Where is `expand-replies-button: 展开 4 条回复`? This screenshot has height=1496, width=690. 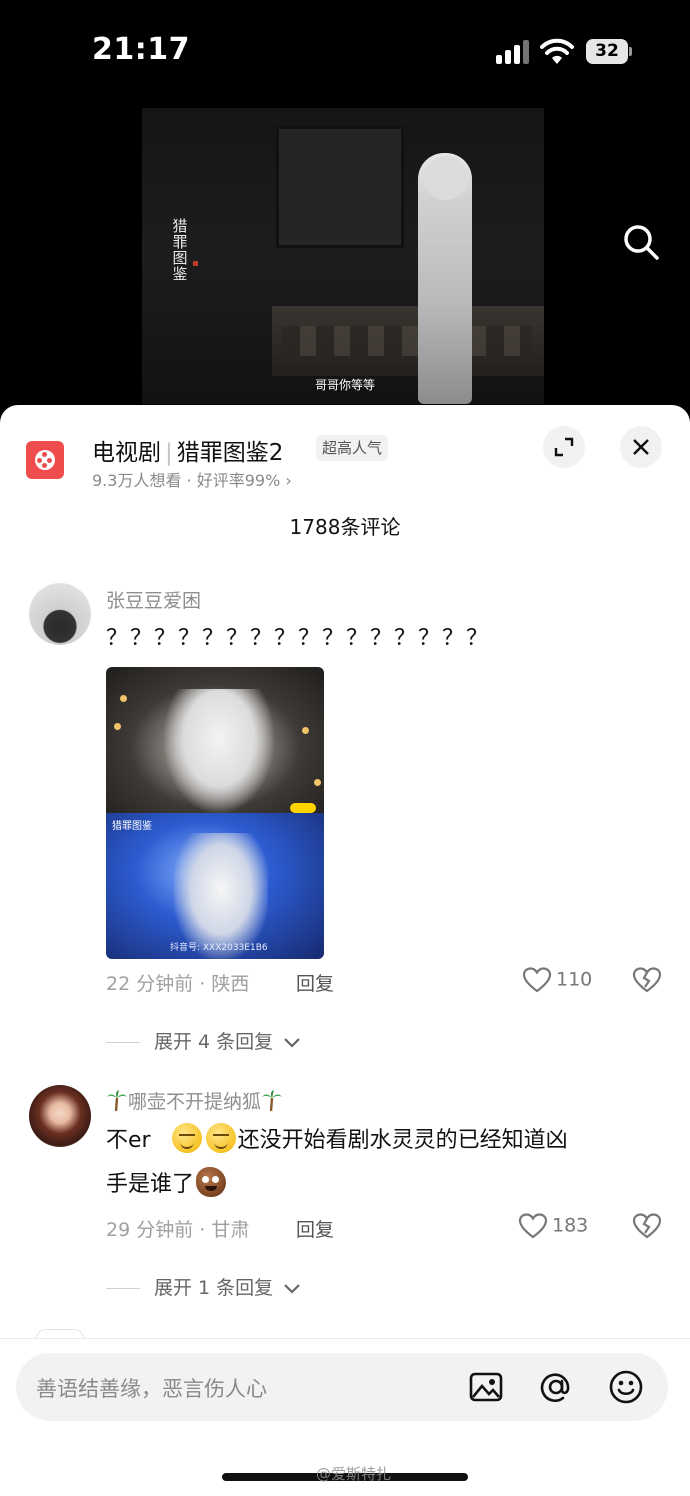 expand-replies-button: 展开 4 条回复 is located at coordinates (203, 1040).